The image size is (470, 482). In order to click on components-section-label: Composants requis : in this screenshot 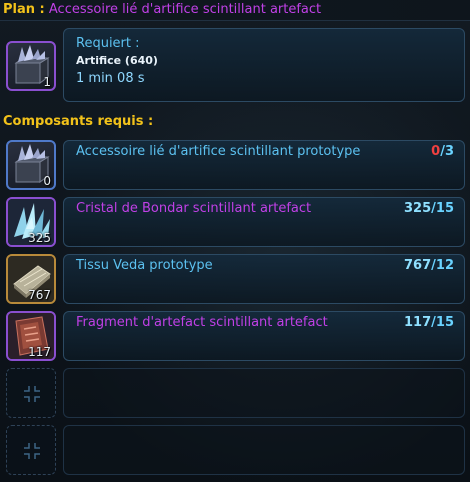, I will do `click(78, 121)`.